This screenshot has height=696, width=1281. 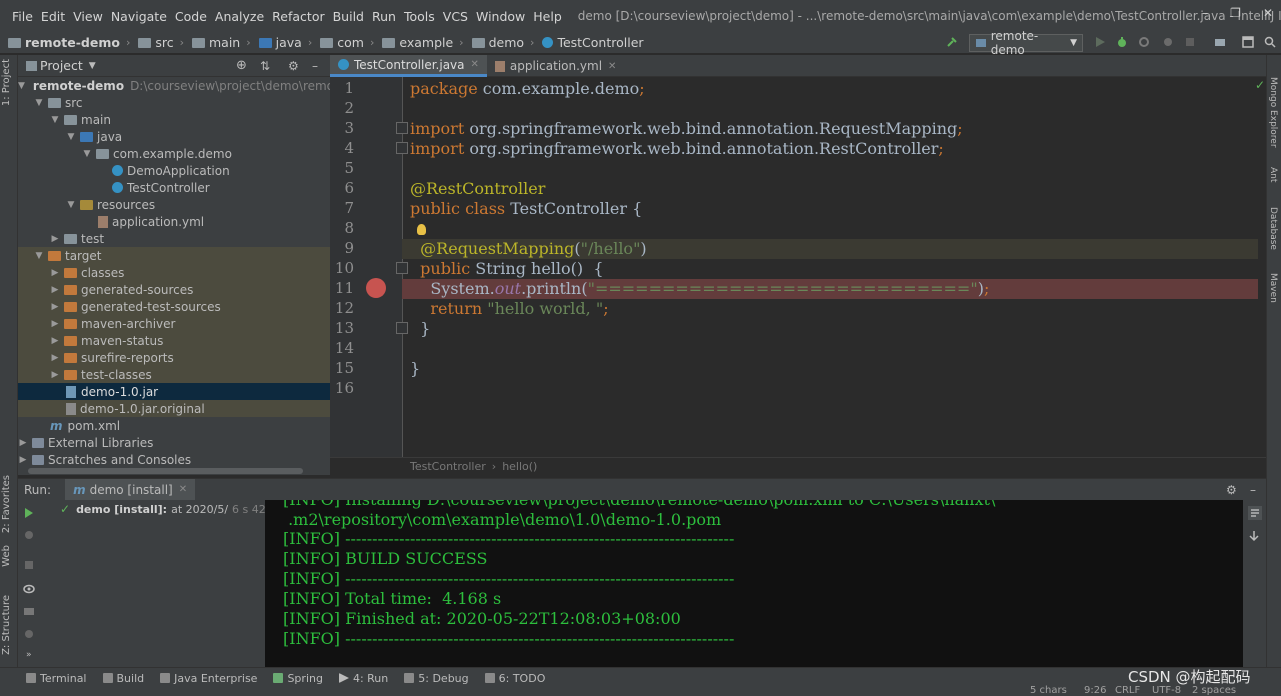 What do you see at coordinates (1273, 174) in the screenshot?
I see `tab-ant: Ant` at bounding box center [1273, 174].